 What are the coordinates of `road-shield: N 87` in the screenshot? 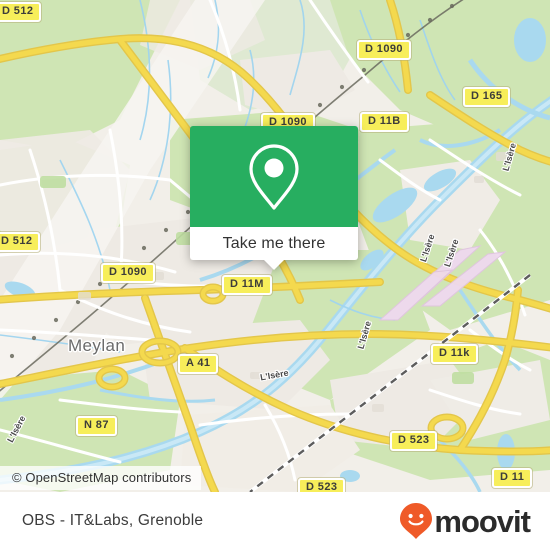 It's located at (96, 426).